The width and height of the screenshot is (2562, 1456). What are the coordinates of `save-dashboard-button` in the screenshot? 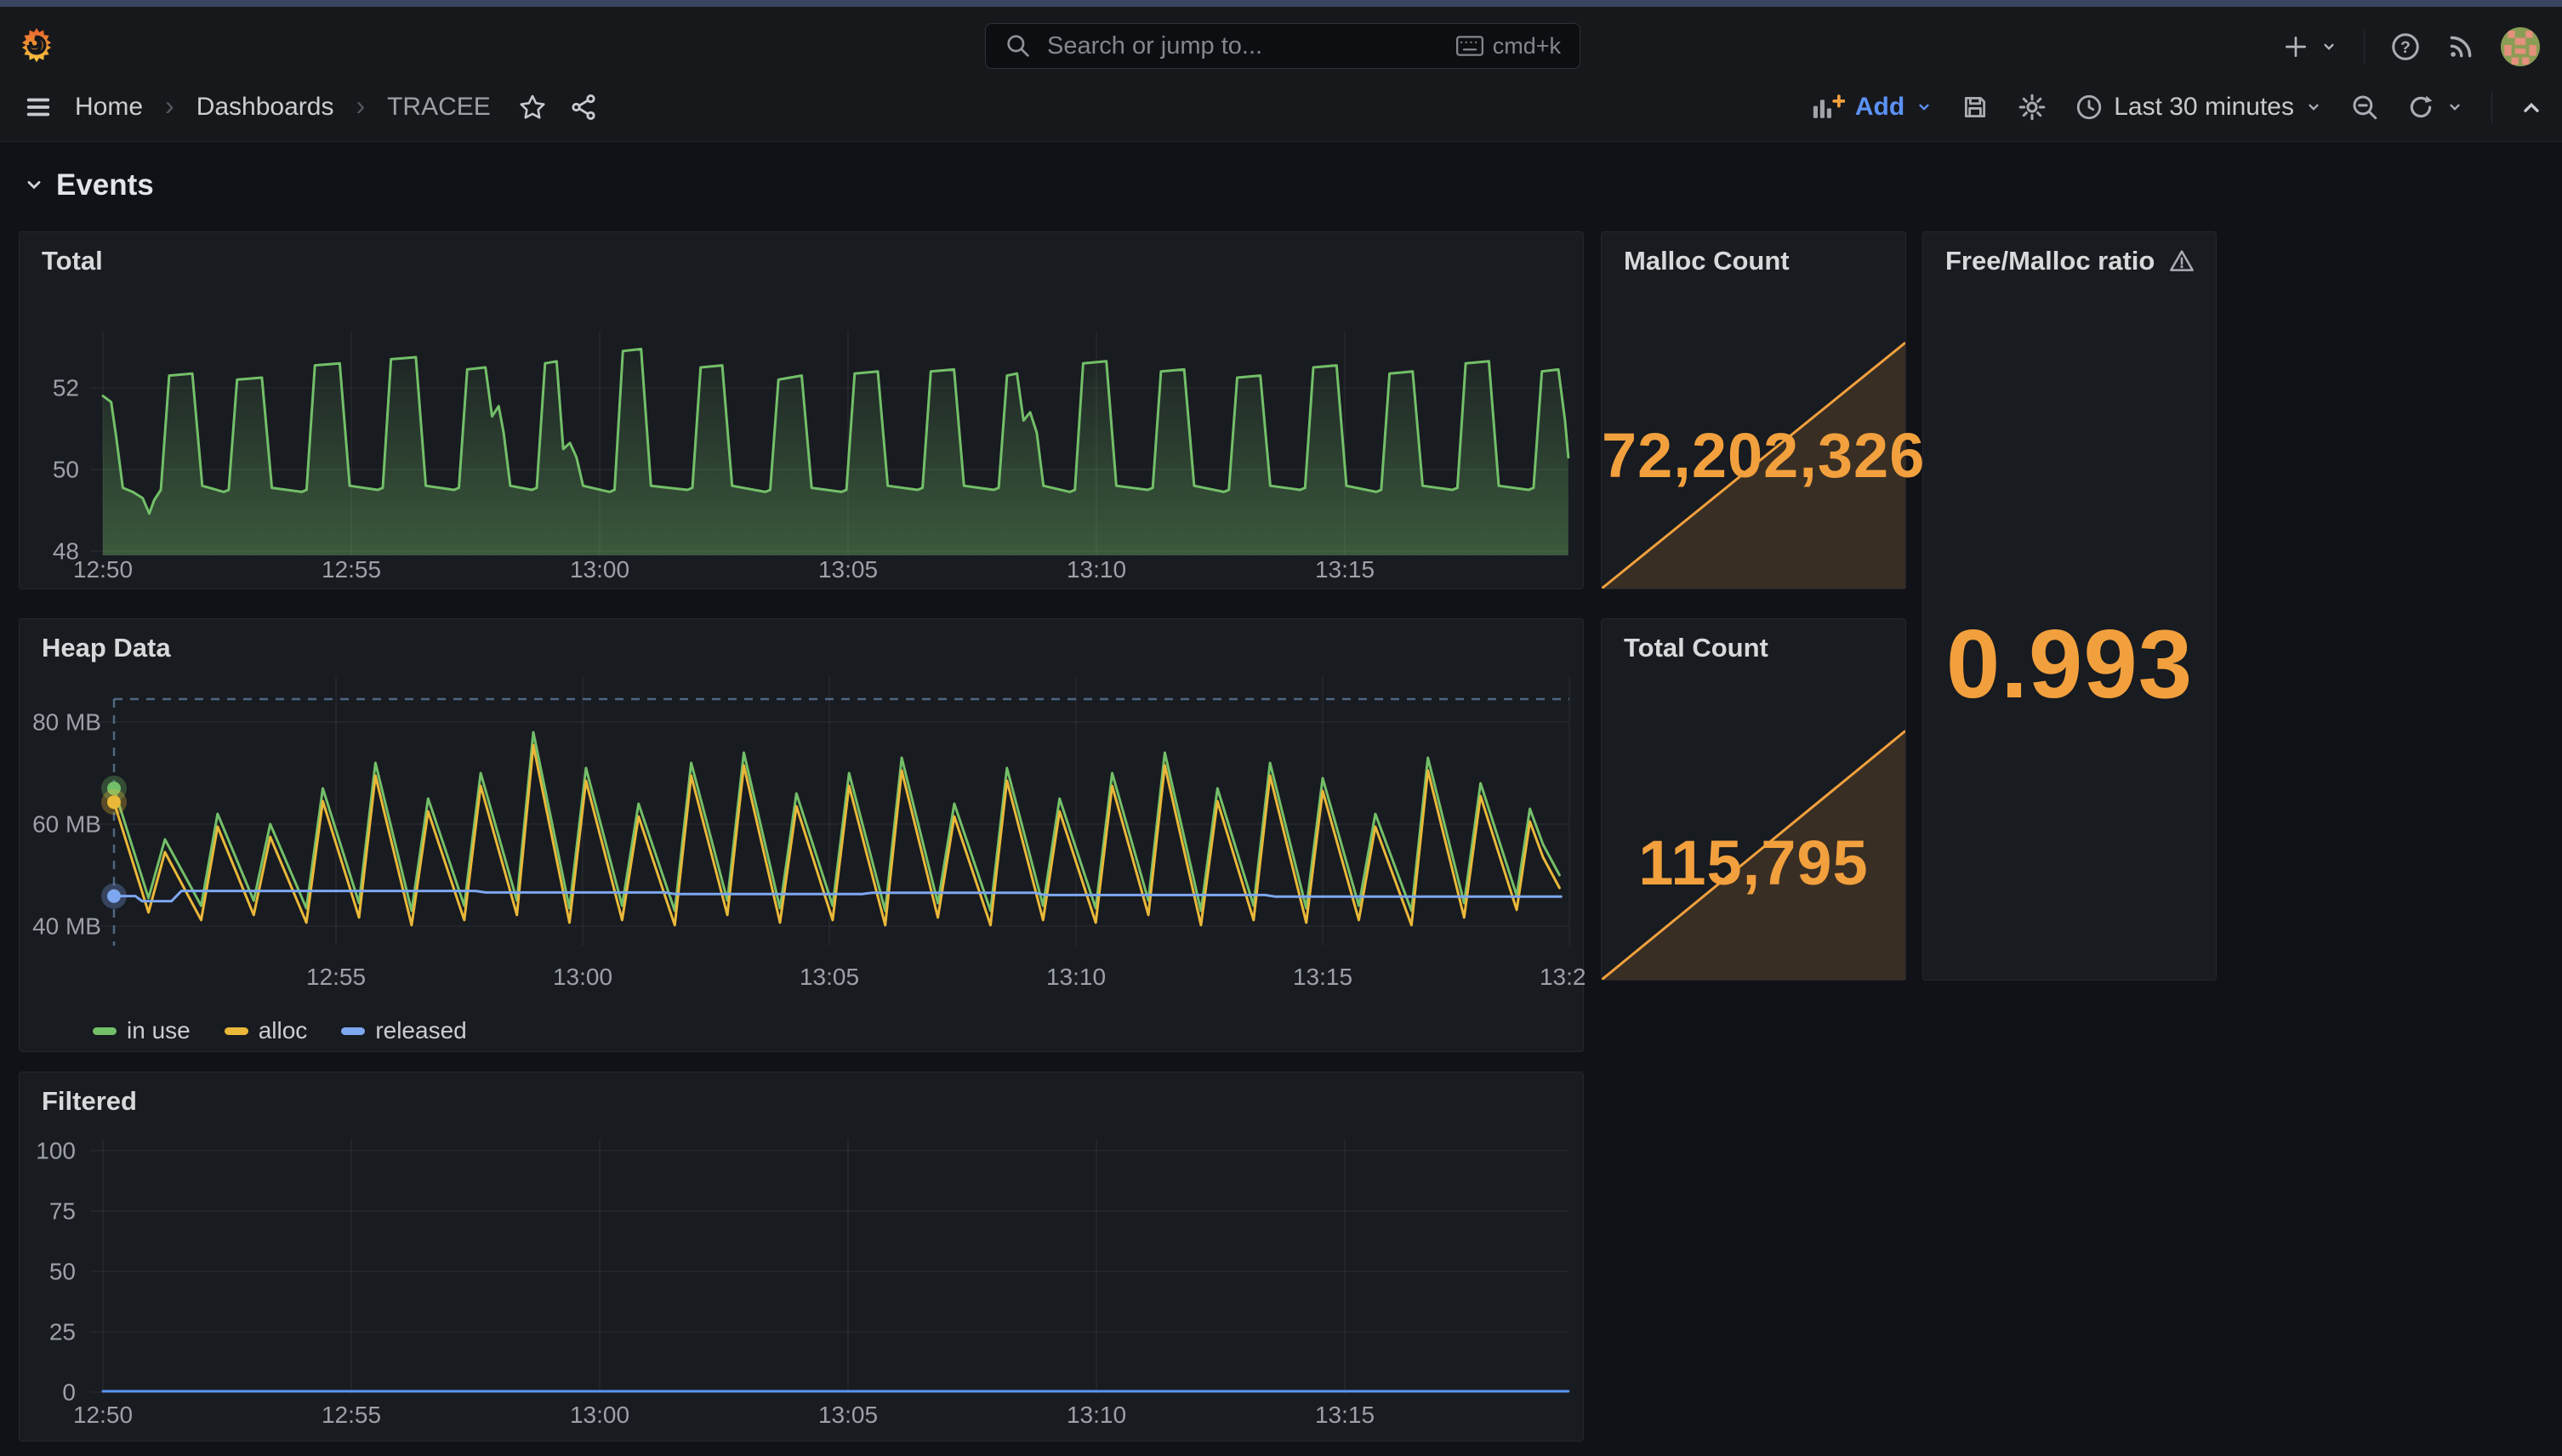 It's located at (1975, 107).